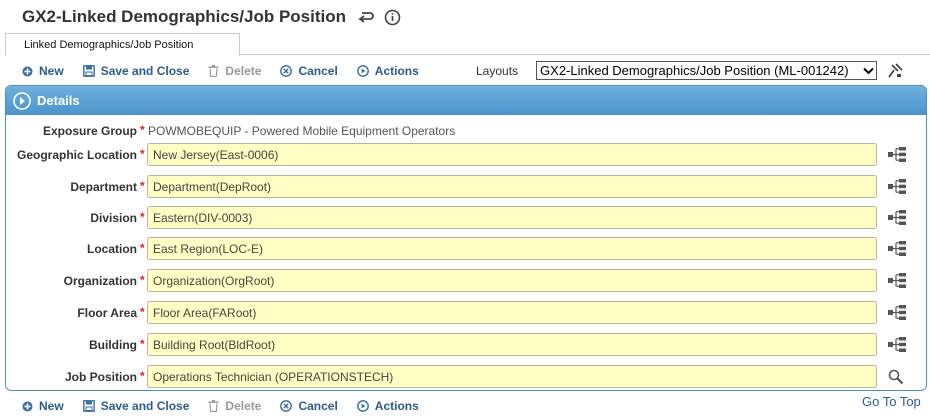  Describe the element at coordinates (122, 44) in the screenshot. I see `tab-linked-demographics: Linked Demographics/Job Position` at that location.